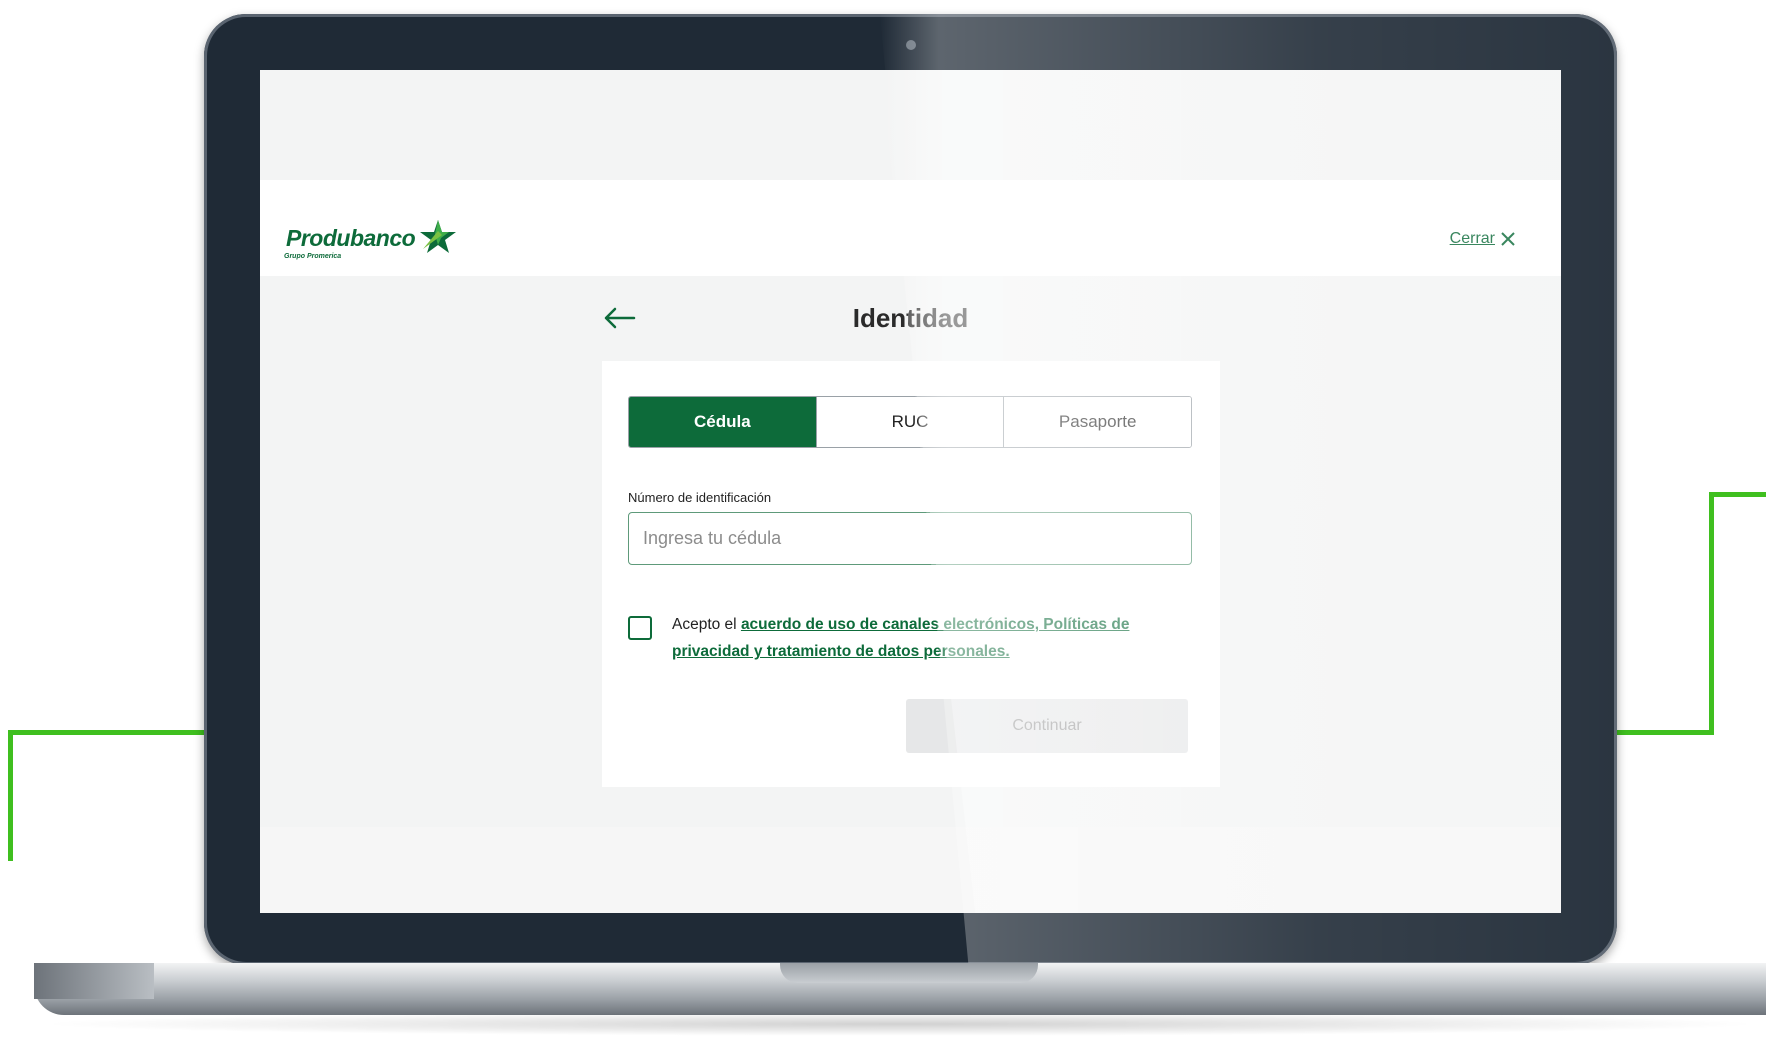 This screenshot has width=1766, height=1041. I want to click on laptop-shadow, so click(900, 1024).